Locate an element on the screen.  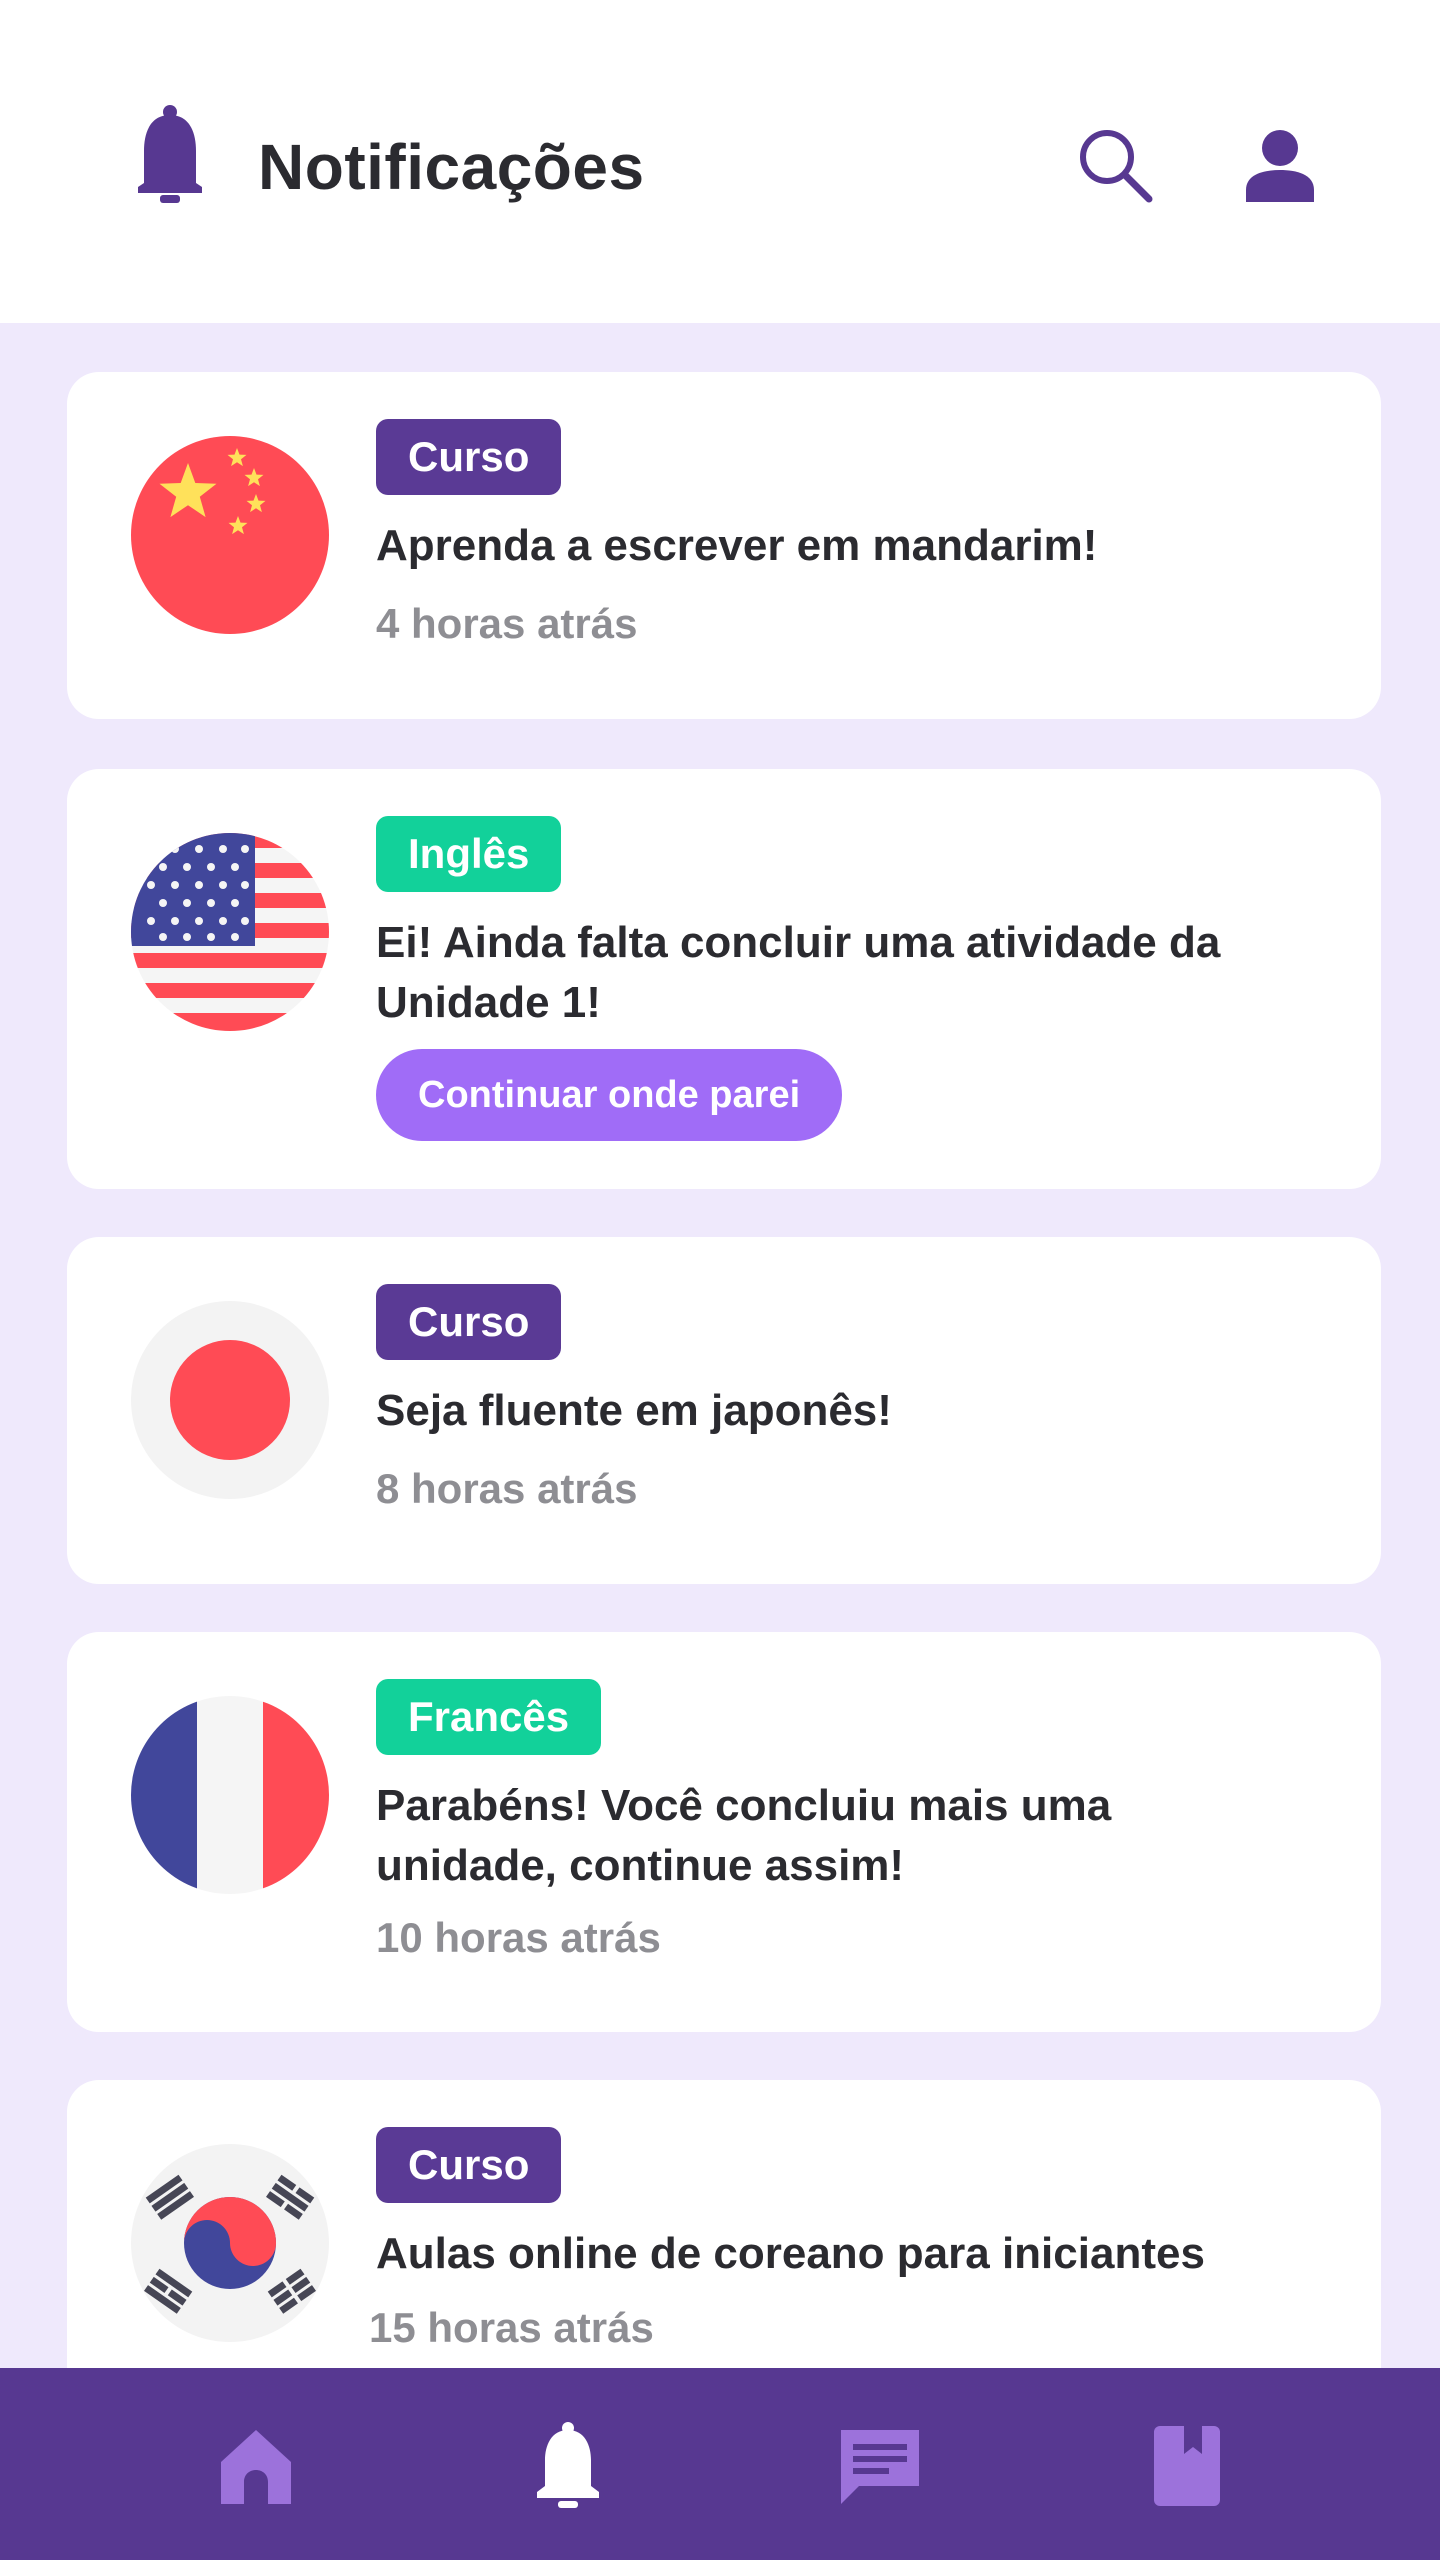
japan-flag-icon is located at coordinates (230, 1400).